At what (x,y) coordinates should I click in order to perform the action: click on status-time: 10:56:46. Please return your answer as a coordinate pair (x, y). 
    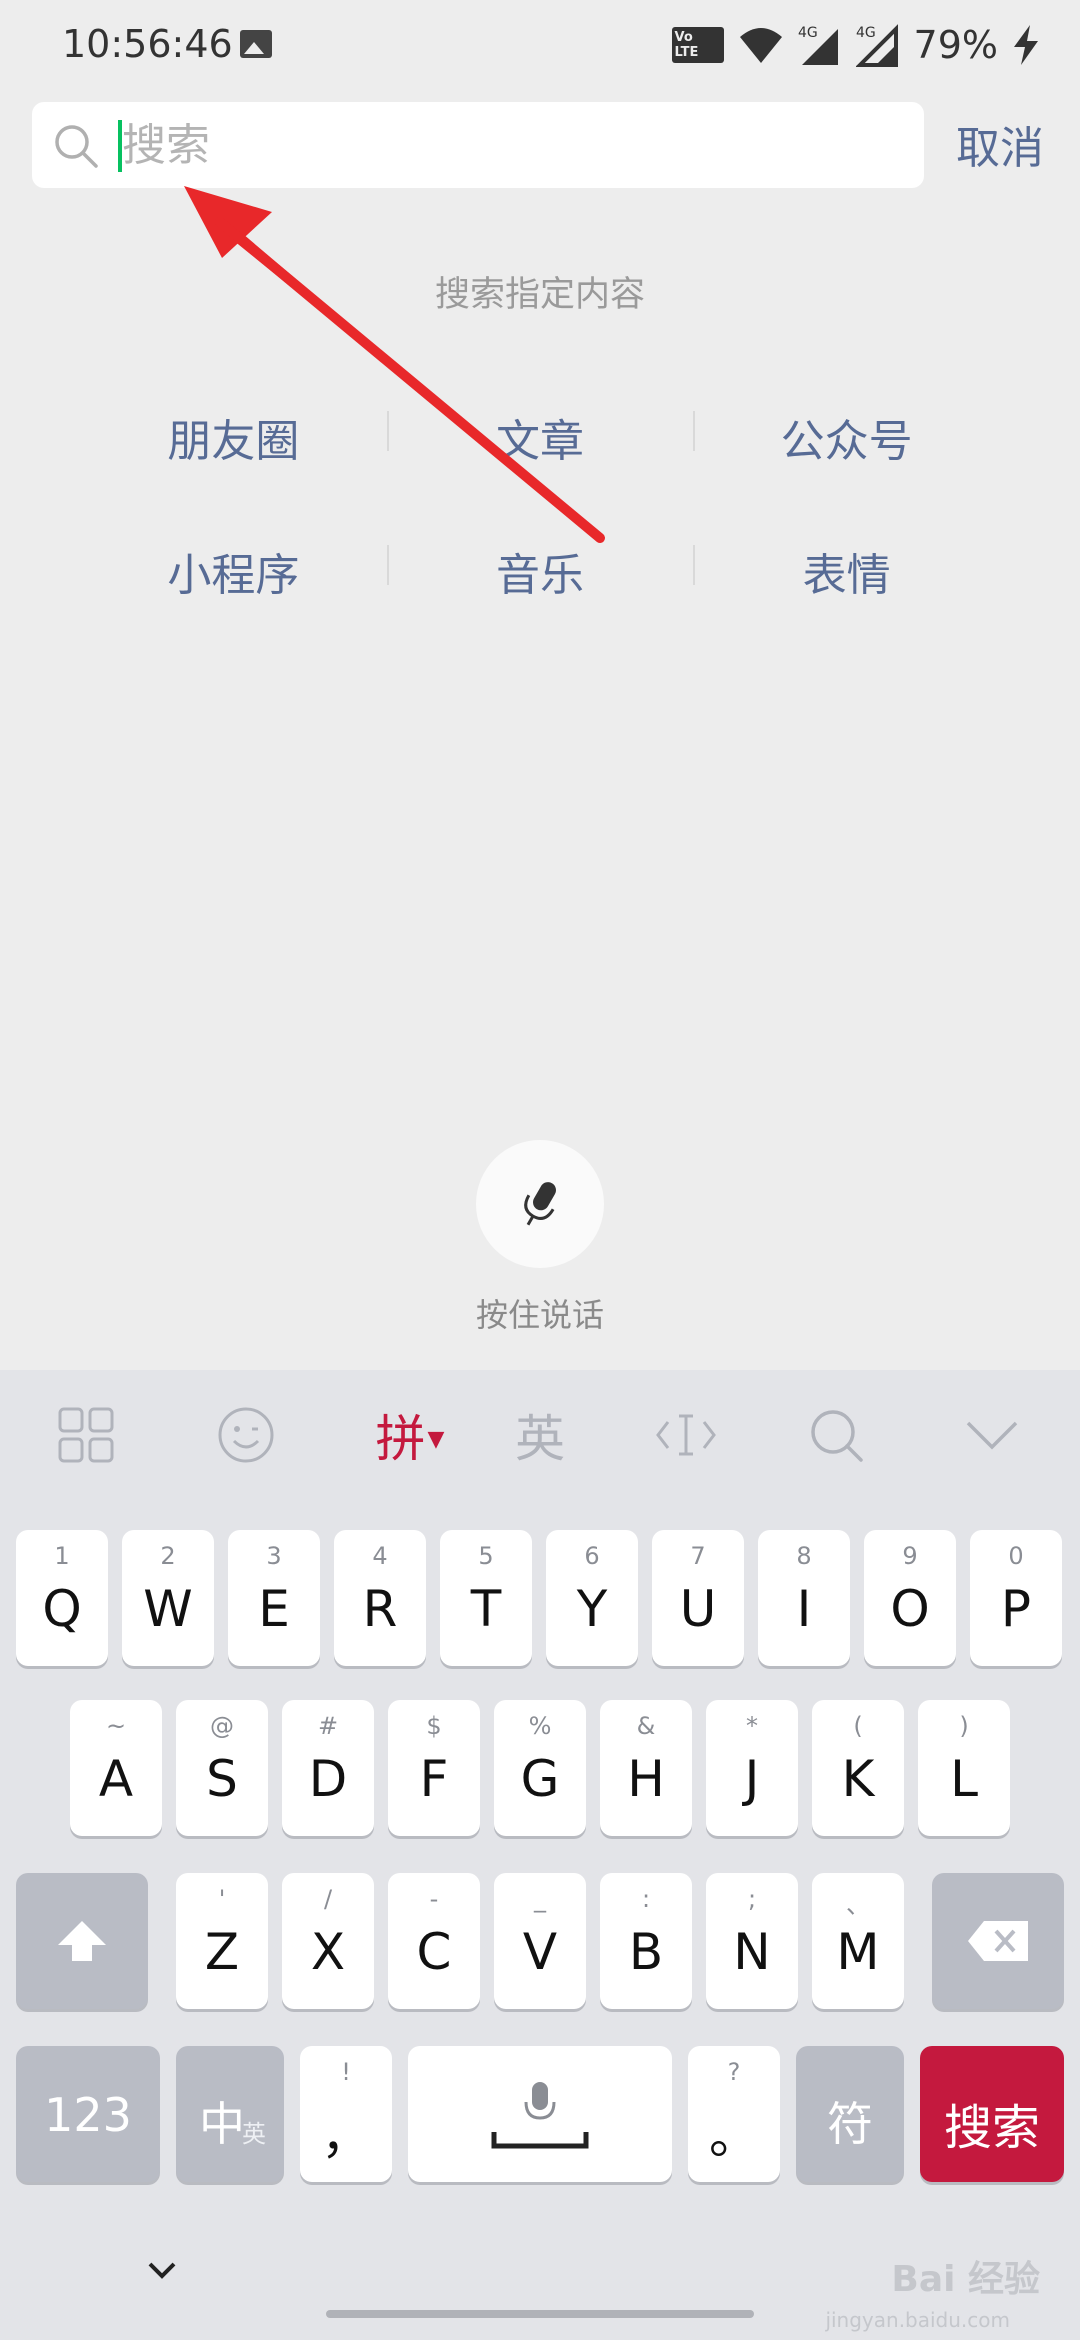
    Looking at the image, I should click on (147, 44).